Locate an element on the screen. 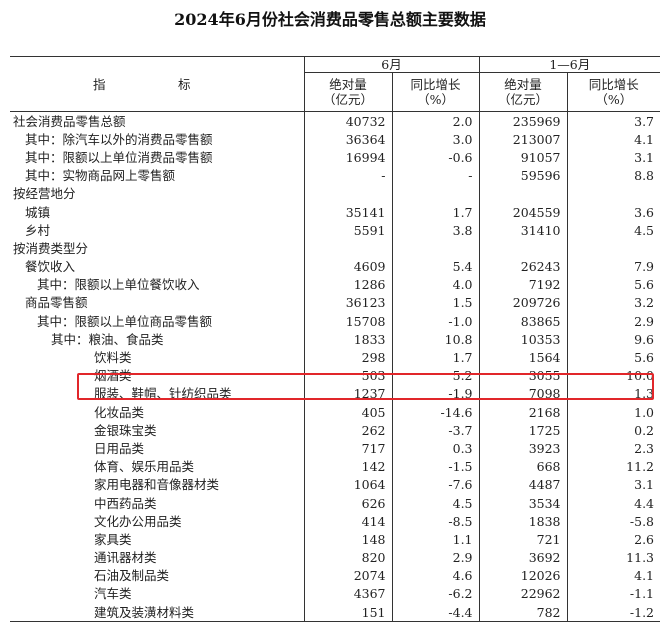  row-label: 家用电器和音像器材类 is located at coordinates (157, 485).